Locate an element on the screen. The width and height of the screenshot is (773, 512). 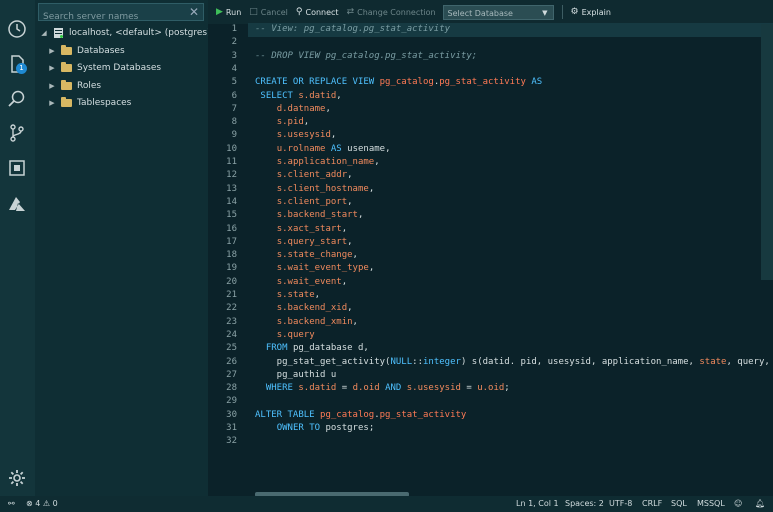
server-search-box: ✕ is located at coordinates (121, 14).